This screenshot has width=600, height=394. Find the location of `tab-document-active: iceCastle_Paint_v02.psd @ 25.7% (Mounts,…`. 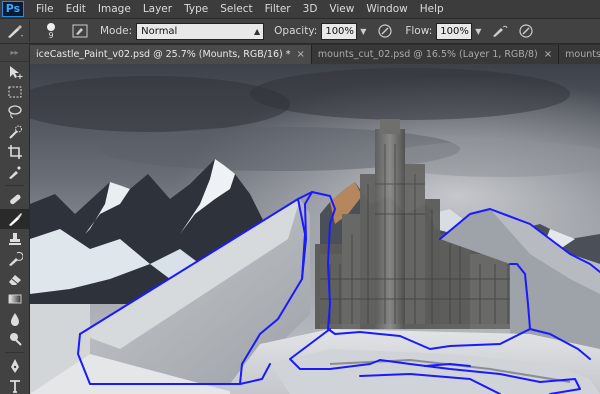

tab-document-active: iceCastle_Paint_v02.psd @ 25.7% (Mounts,… is located at coordinates (171, 54).